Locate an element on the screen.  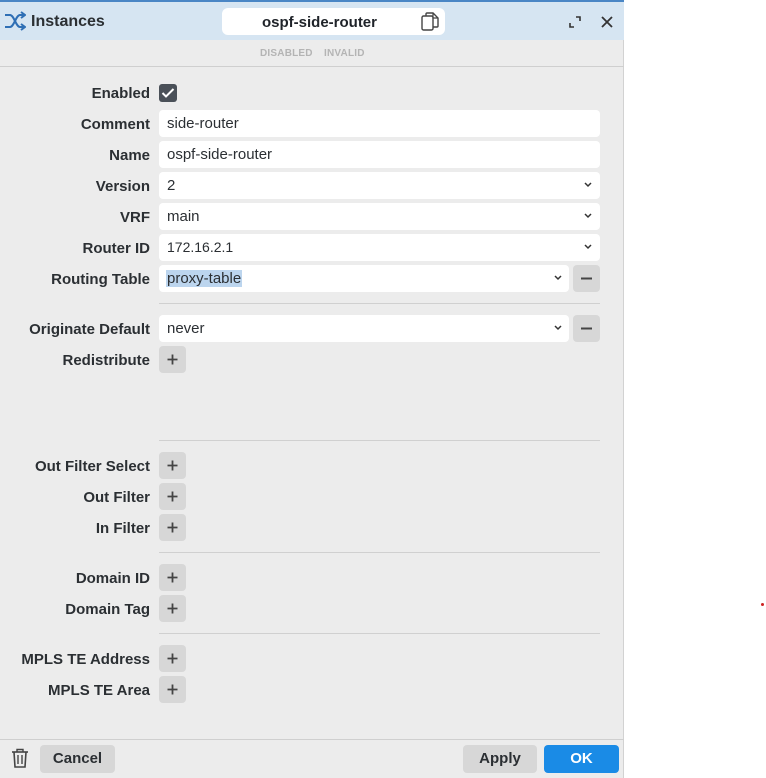
stray-dot is located at coordinates (762, 604).